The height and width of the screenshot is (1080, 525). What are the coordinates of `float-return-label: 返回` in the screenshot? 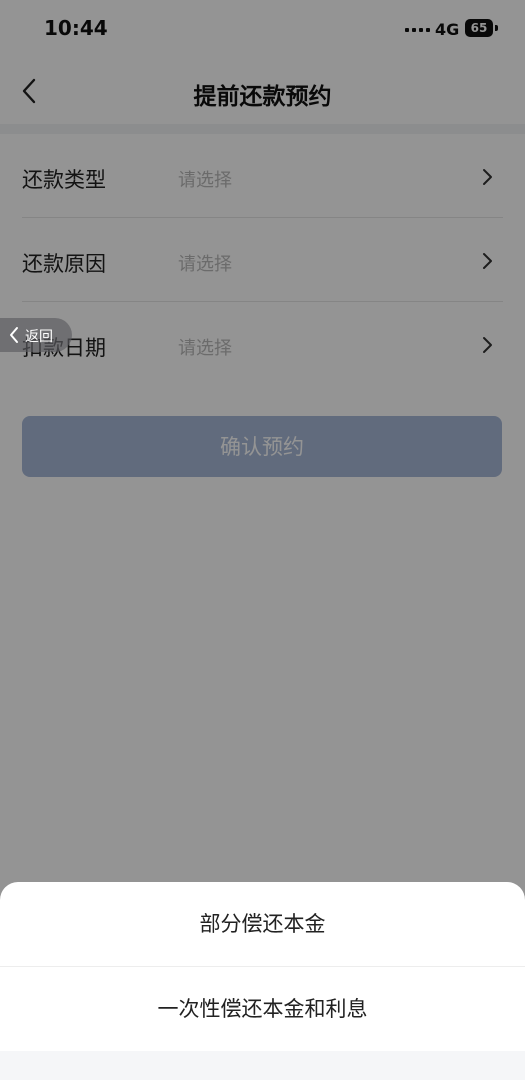 It's located at (39, 337).